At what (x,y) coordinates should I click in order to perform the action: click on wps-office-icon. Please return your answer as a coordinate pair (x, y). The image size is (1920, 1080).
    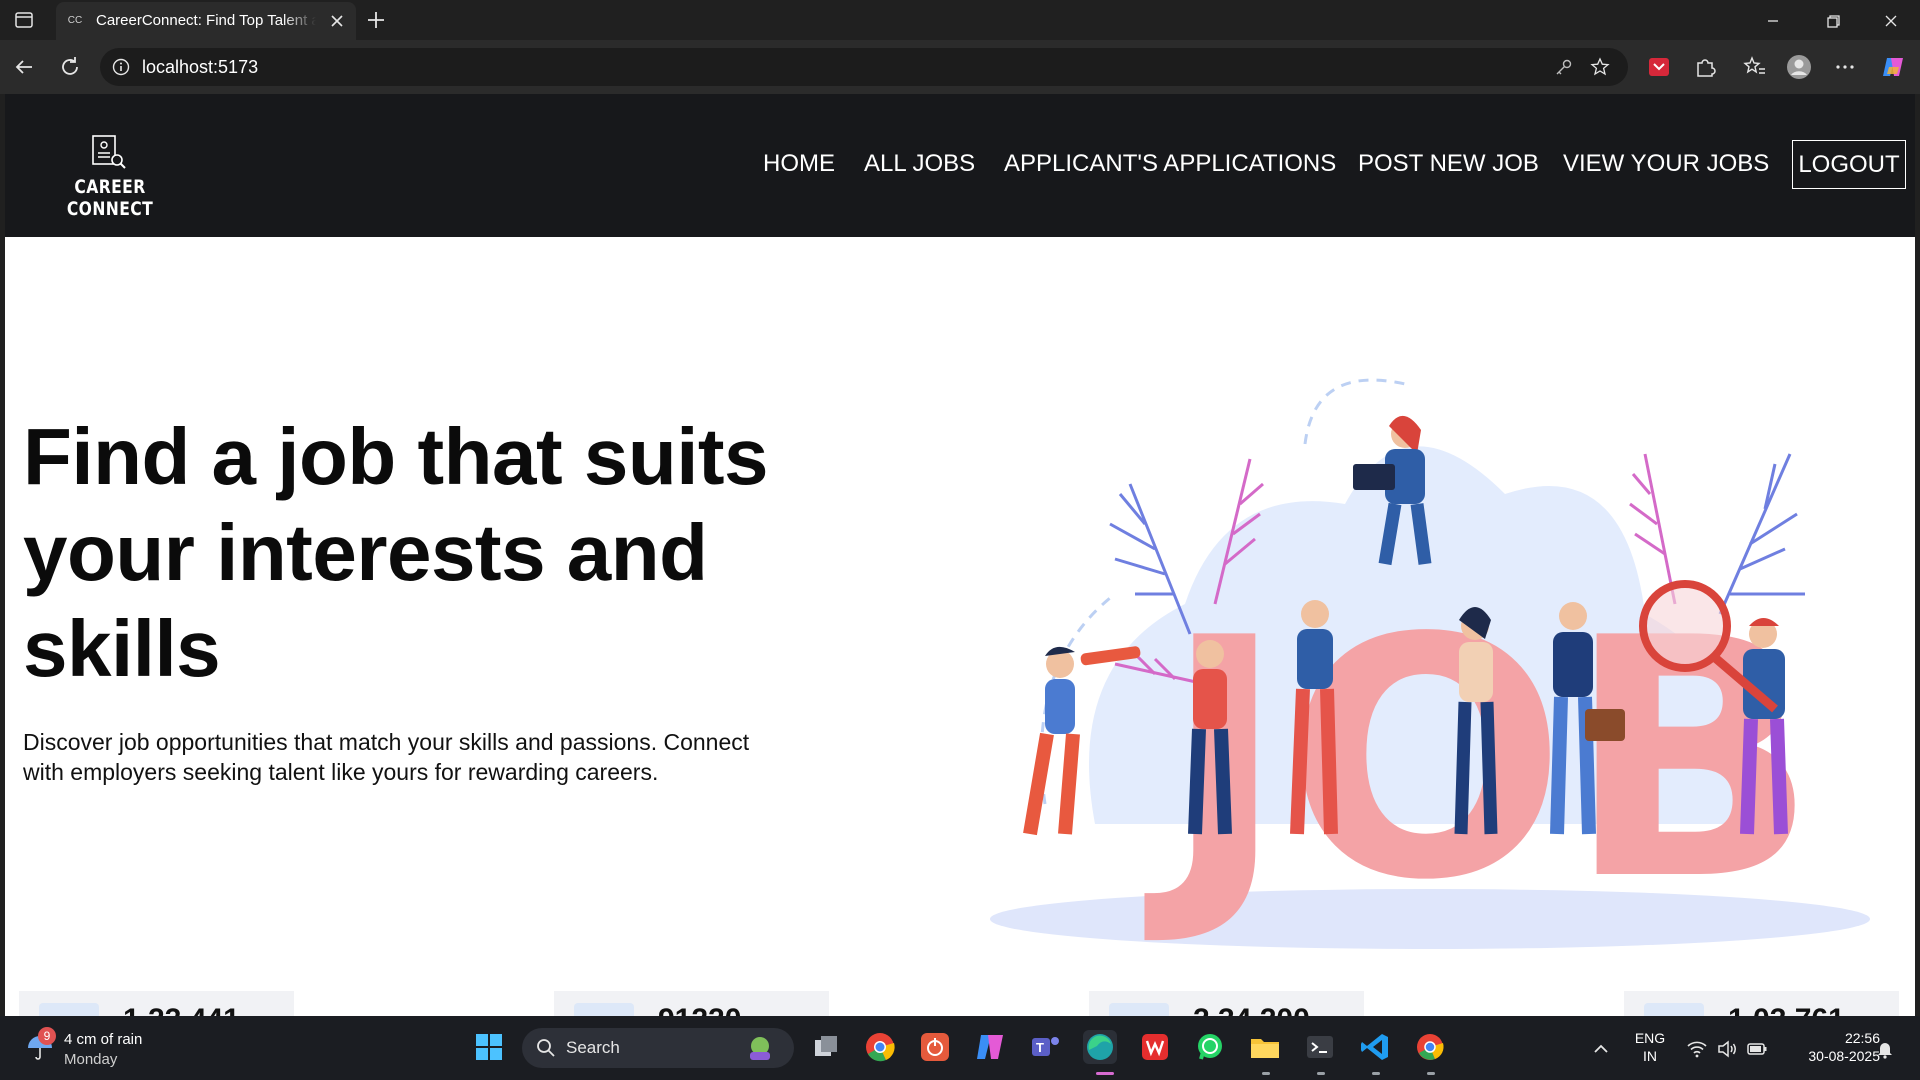
    Looking at the image, I should click on (1155, 1047).